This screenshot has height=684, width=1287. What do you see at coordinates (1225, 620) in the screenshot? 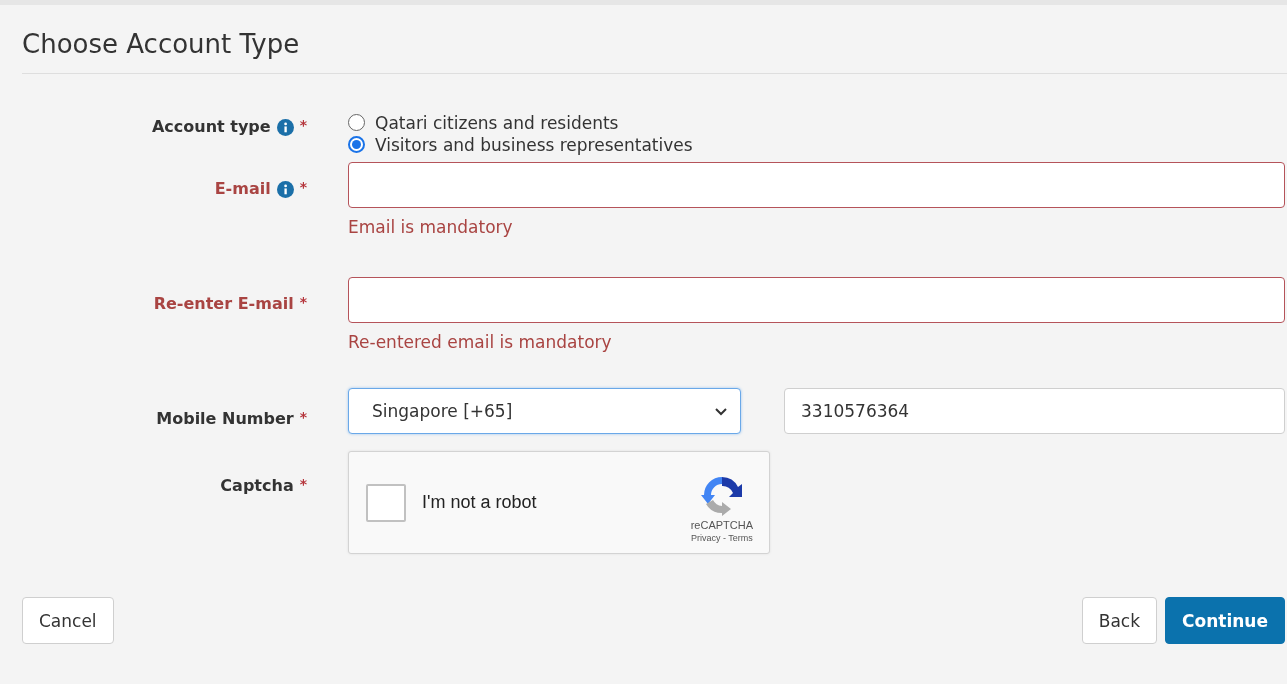
I see `primary-button: Continue` at bounding box center [1225, 620].